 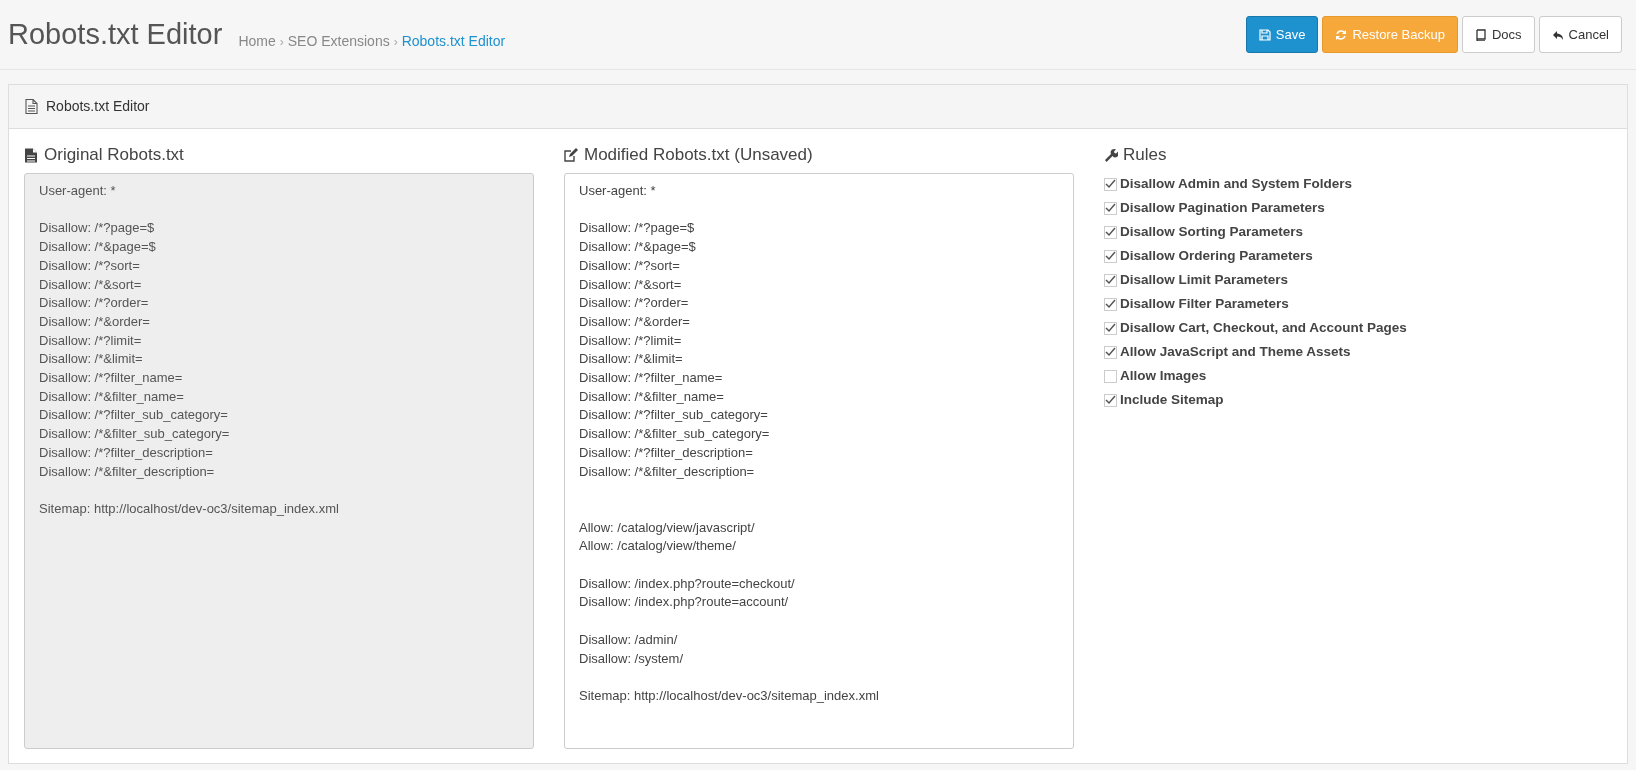 I want to click on cancel-button: Cancel, so click(x=1580, y=34).